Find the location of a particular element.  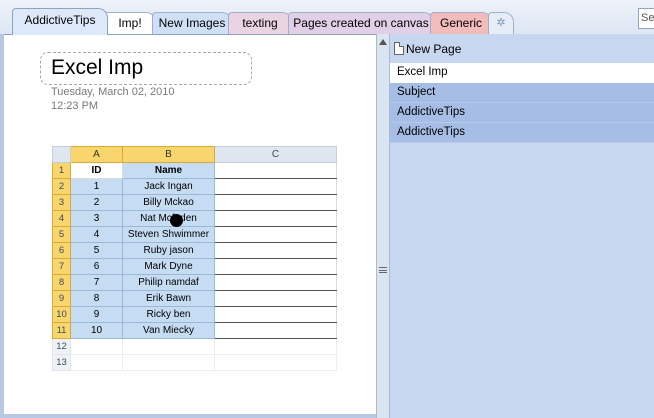

cell: Nat Mcfaden is located at coordinates (168, 218).